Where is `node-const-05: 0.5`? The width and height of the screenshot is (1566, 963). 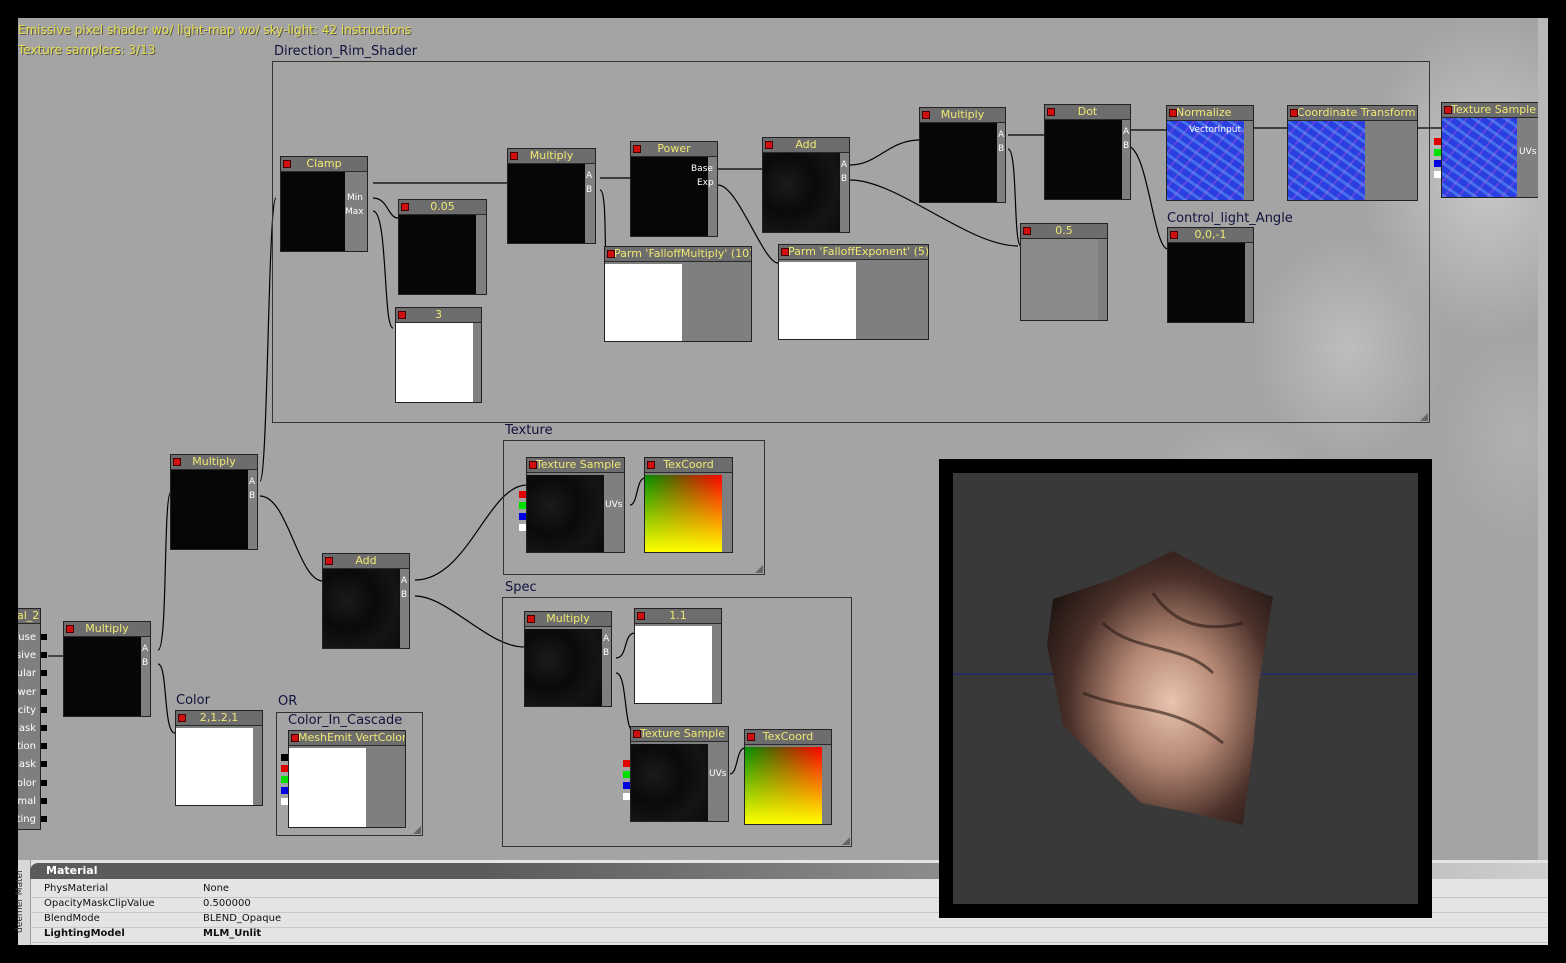
node-const-05: 0.5 is located at coordinates (1064, 272).